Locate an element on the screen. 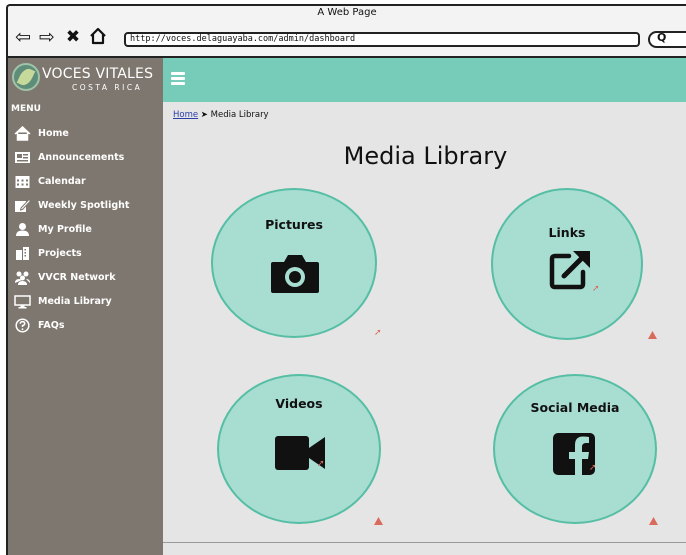 The width and height of the screenshot is (686, 555). question-icon is located at coordinates (22, 325).